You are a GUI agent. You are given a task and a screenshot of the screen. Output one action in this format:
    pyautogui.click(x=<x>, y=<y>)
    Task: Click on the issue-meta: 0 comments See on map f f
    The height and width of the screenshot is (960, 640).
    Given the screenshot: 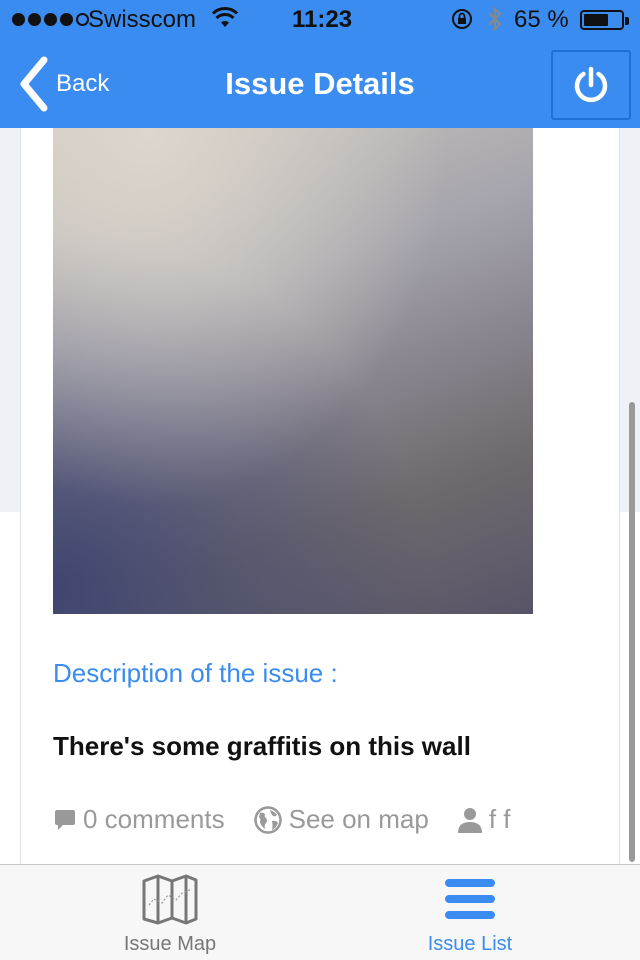 What is the action you would take?
    pyautogui.click(x=282, y=819)
    